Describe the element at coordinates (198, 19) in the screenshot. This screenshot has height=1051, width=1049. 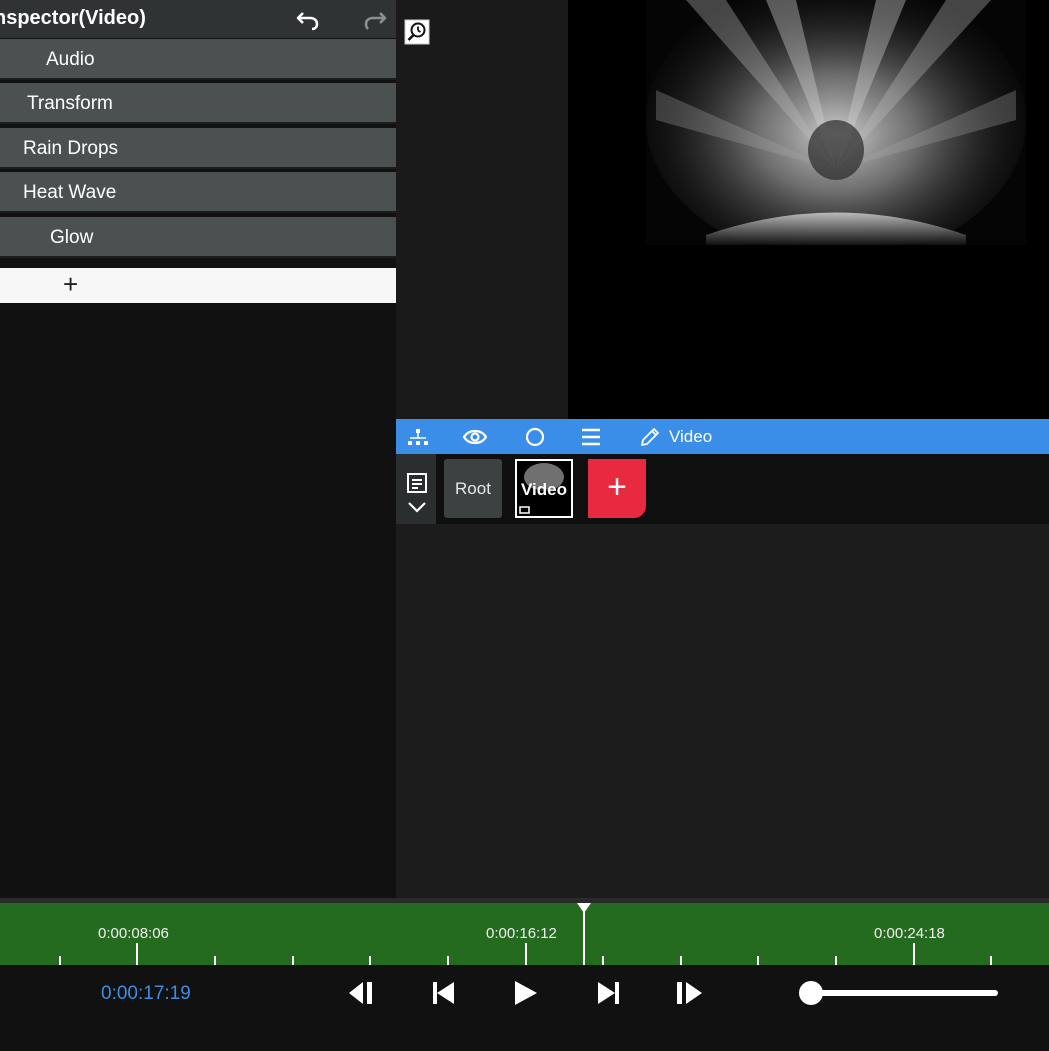
I see `inspector-header: nspector(Video)` at that location.